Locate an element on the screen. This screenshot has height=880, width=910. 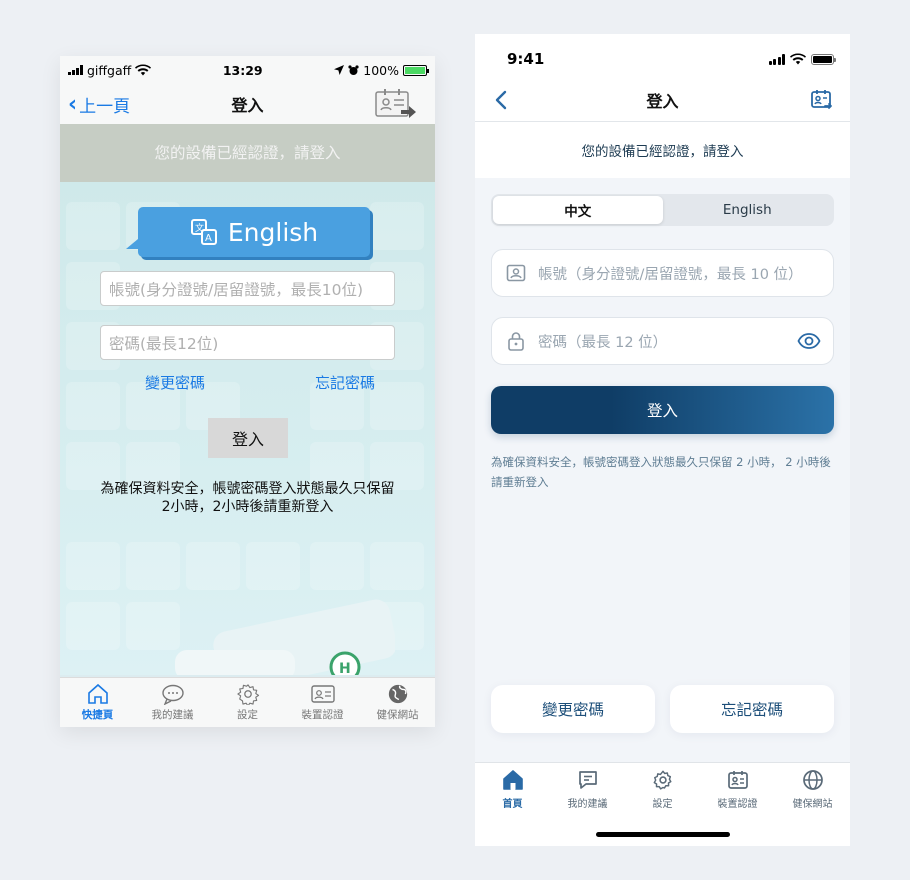
account-input: 帳號（身分證號/居留證號，最長 10 位） is located at coordinates (662, 273).